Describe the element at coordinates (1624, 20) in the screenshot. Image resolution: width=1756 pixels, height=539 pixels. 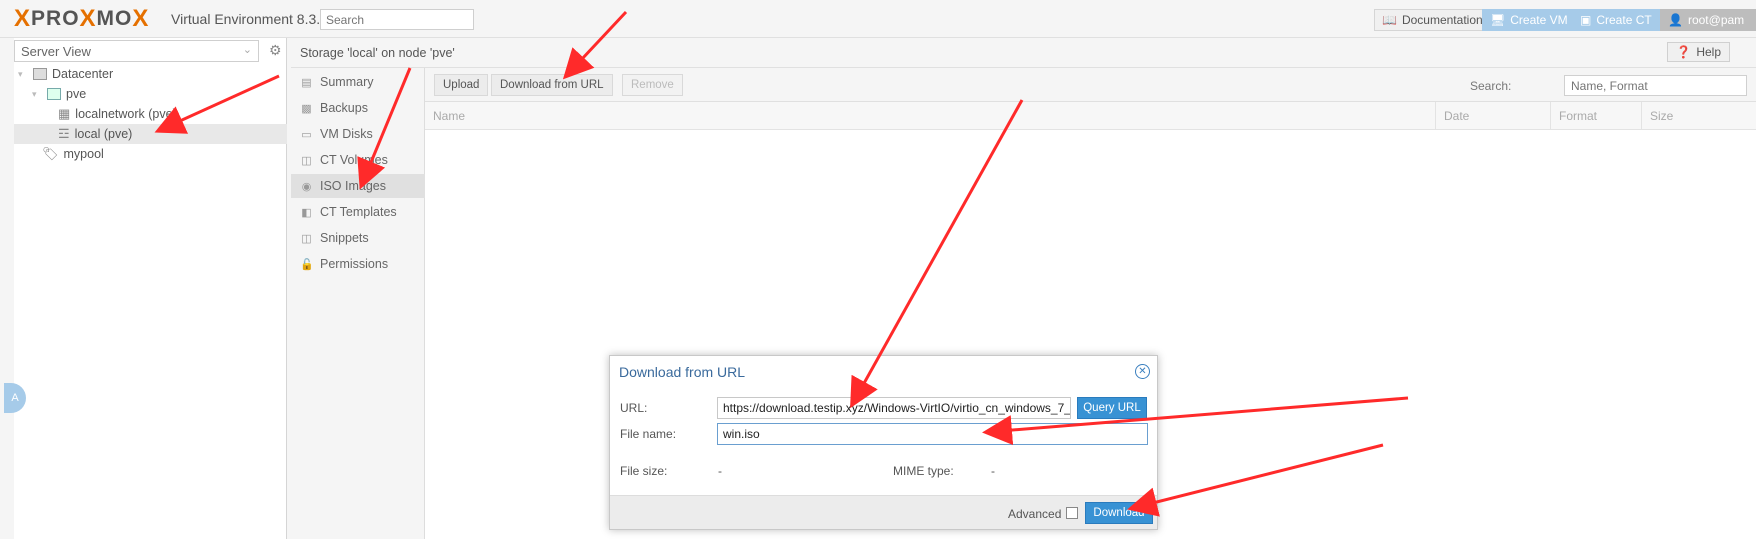
I see `create-ct-label: Create CT` at that location.